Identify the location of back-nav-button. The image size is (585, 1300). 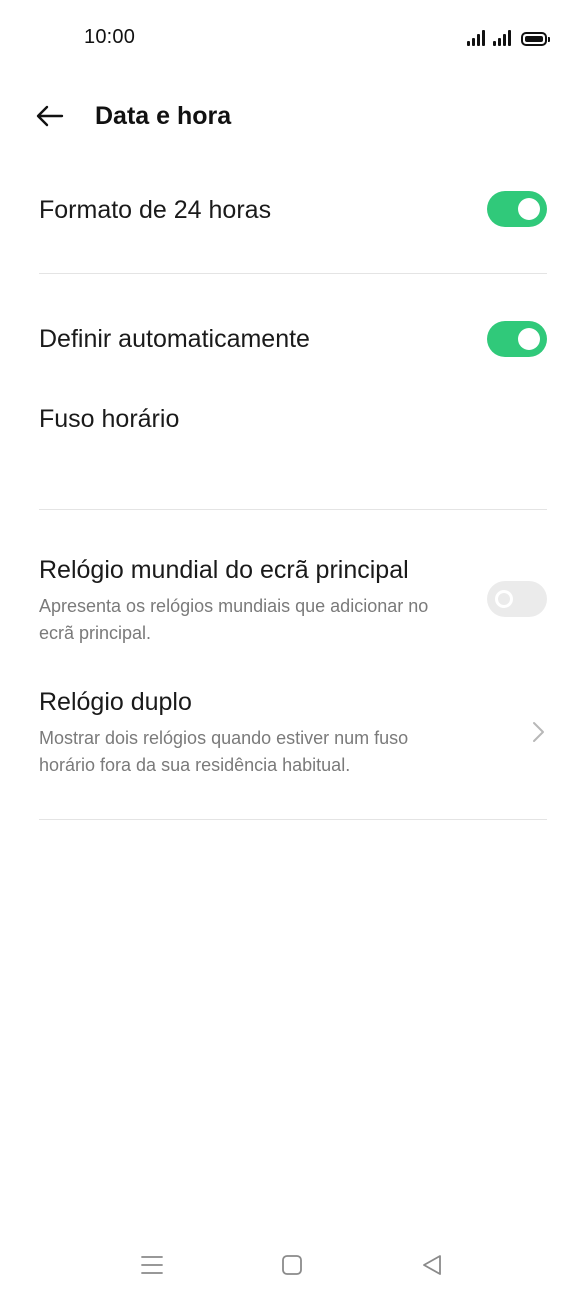
(432, 1265).